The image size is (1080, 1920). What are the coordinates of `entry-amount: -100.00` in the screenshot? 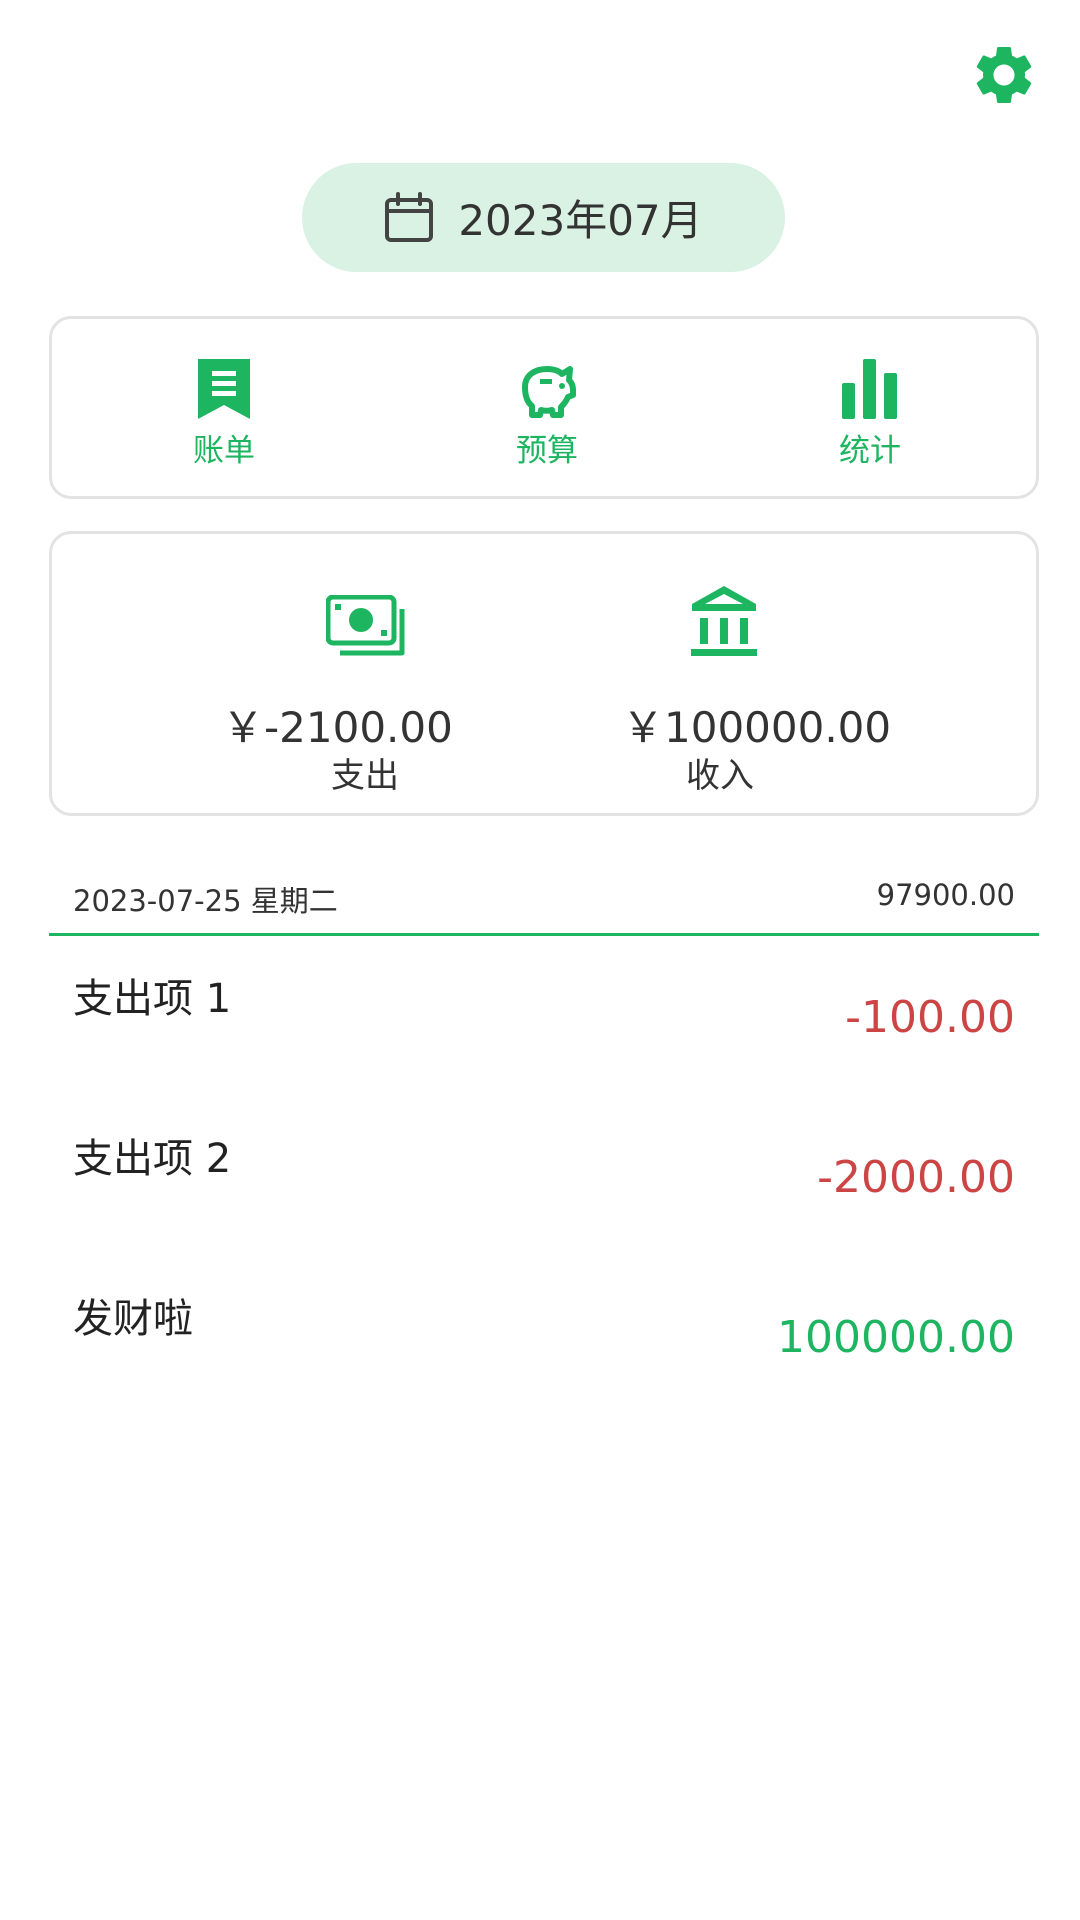 It's located at (930, 1017).